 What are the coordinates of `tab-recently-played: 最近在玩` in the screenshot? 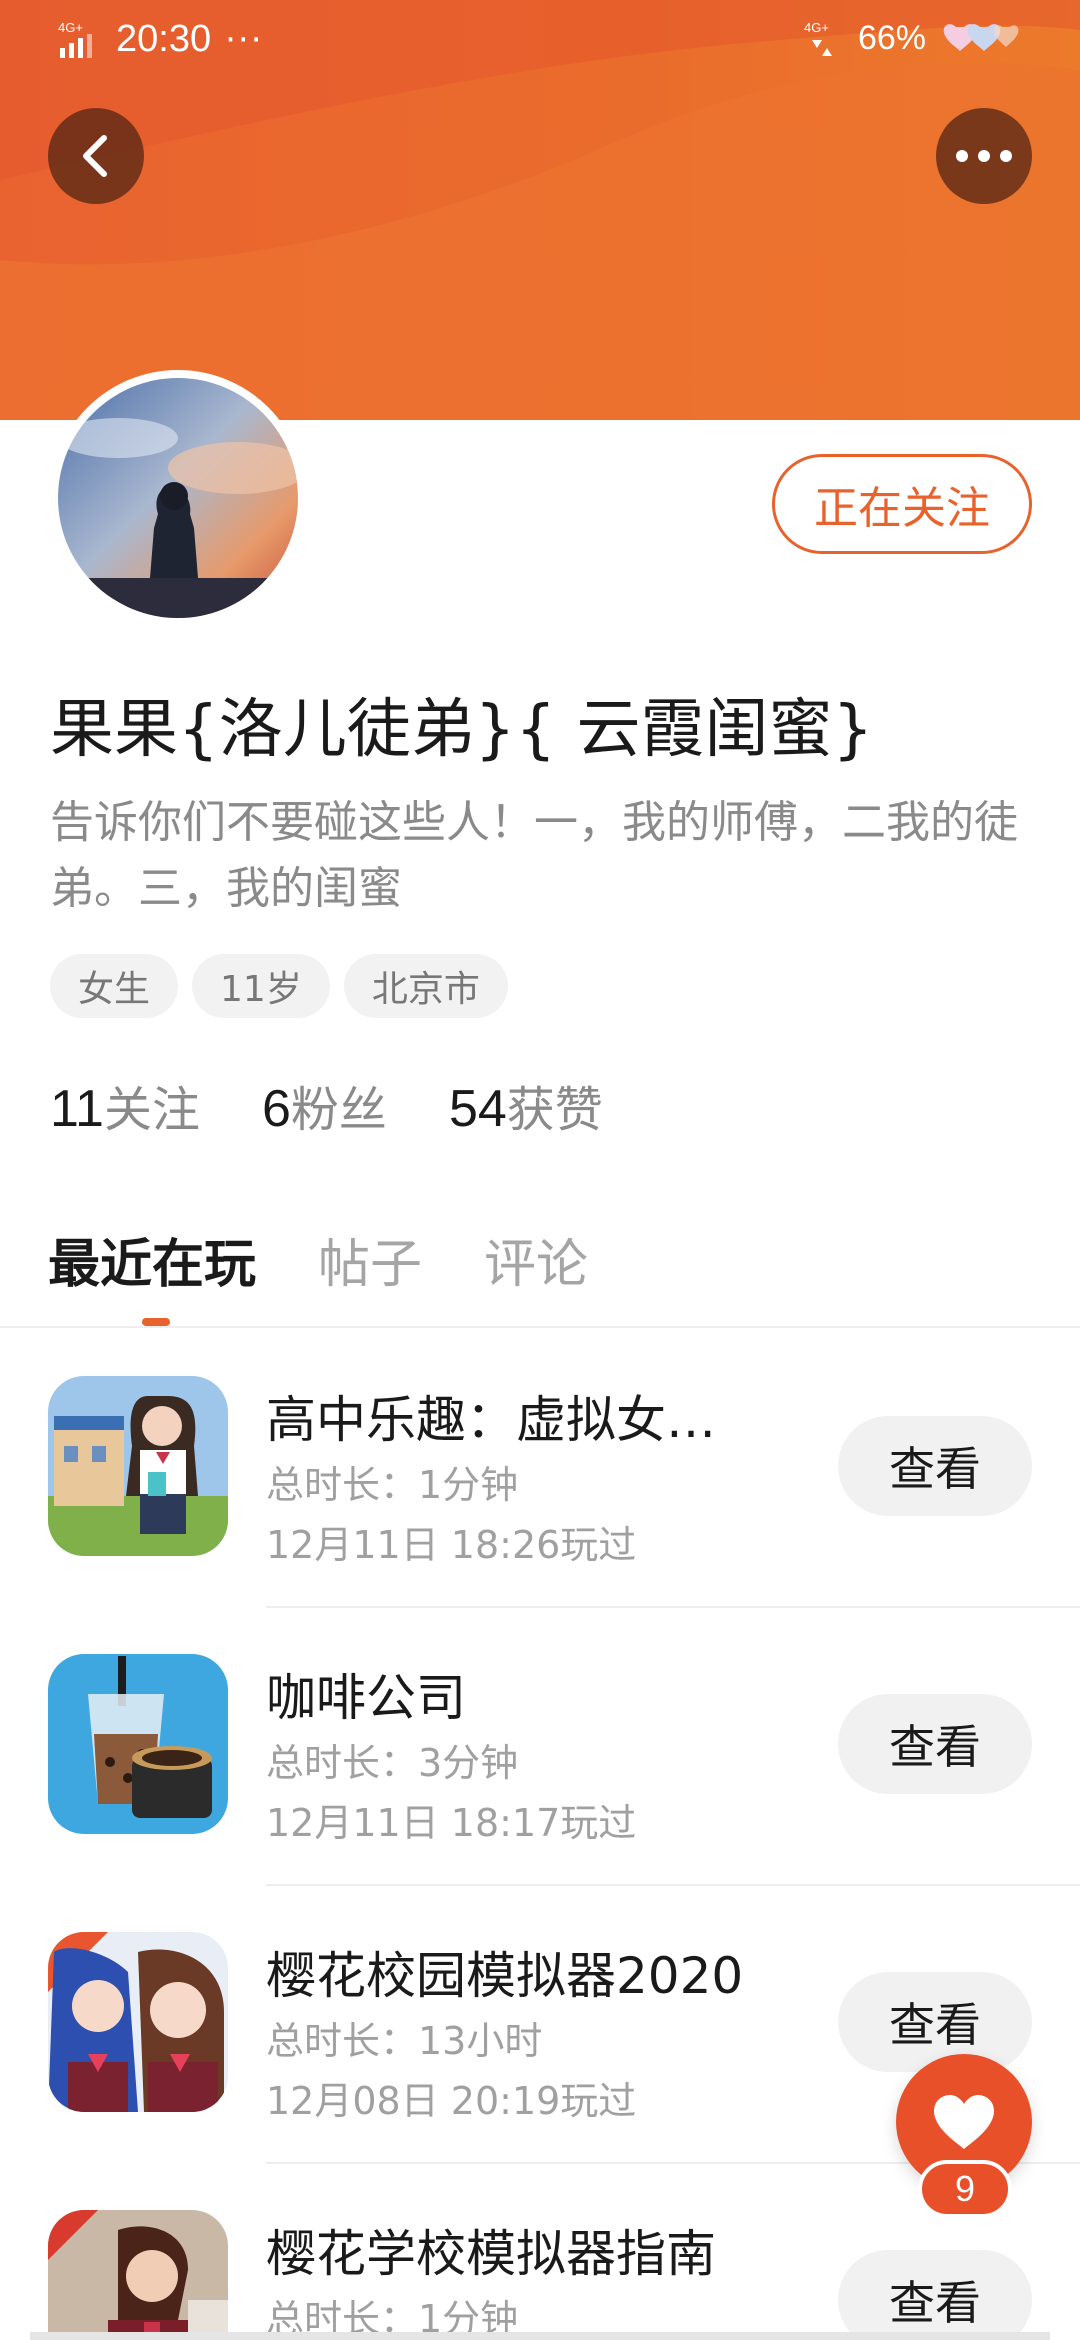 It's located at (152, 1259).